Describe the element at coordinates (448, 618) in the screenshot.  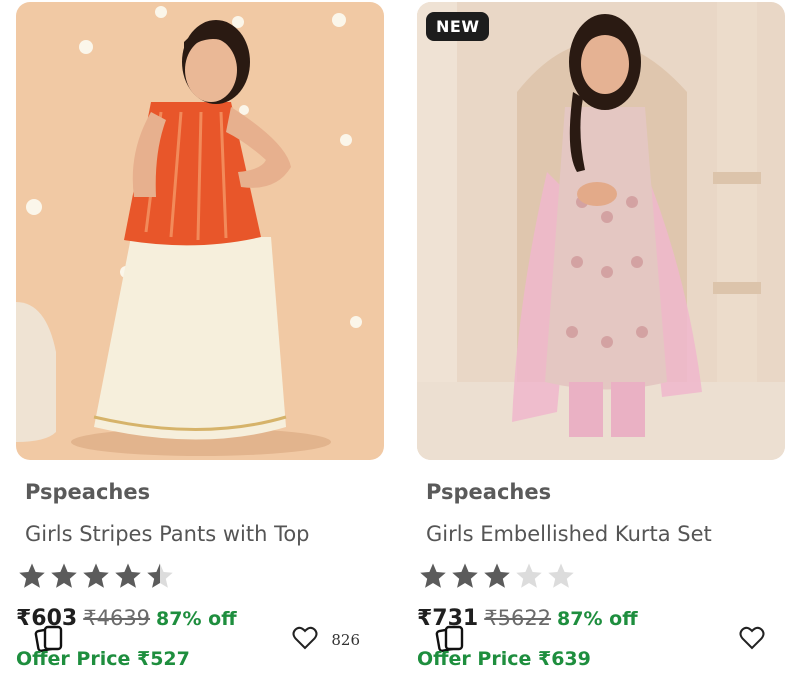
I see `selling-price: ₹731` at that location.